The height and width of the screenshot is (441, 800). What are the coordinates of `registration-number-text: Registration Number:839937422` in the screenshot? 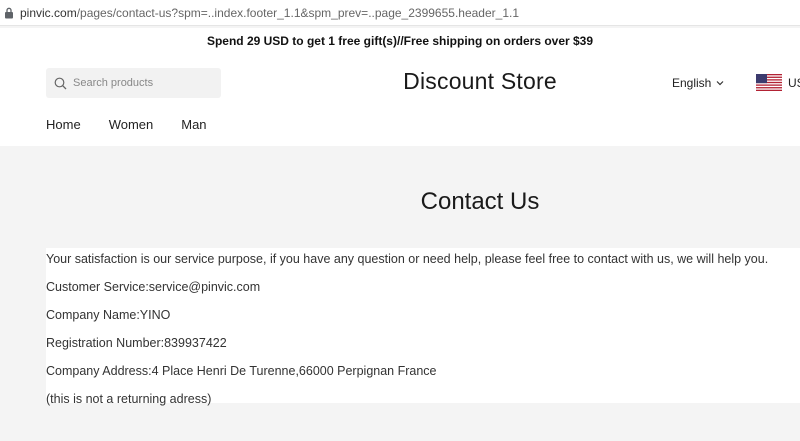 It's located at (136, 343).